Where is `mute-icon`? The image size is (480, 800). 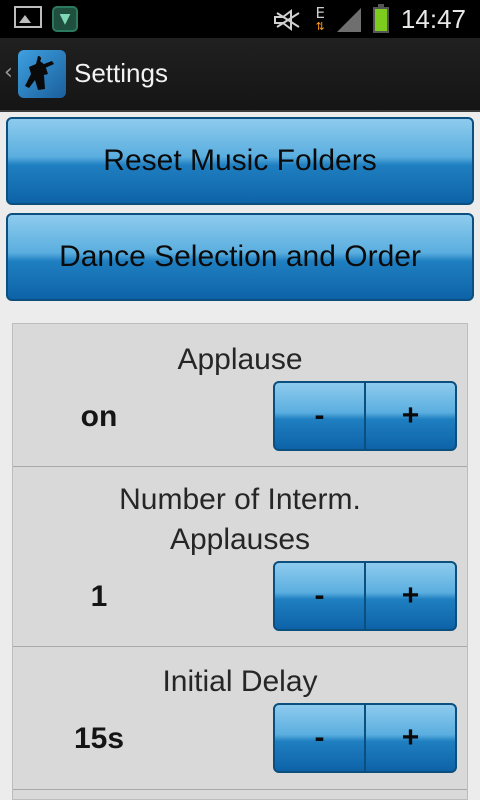
mute-icon is located at coordinates (287, 19).